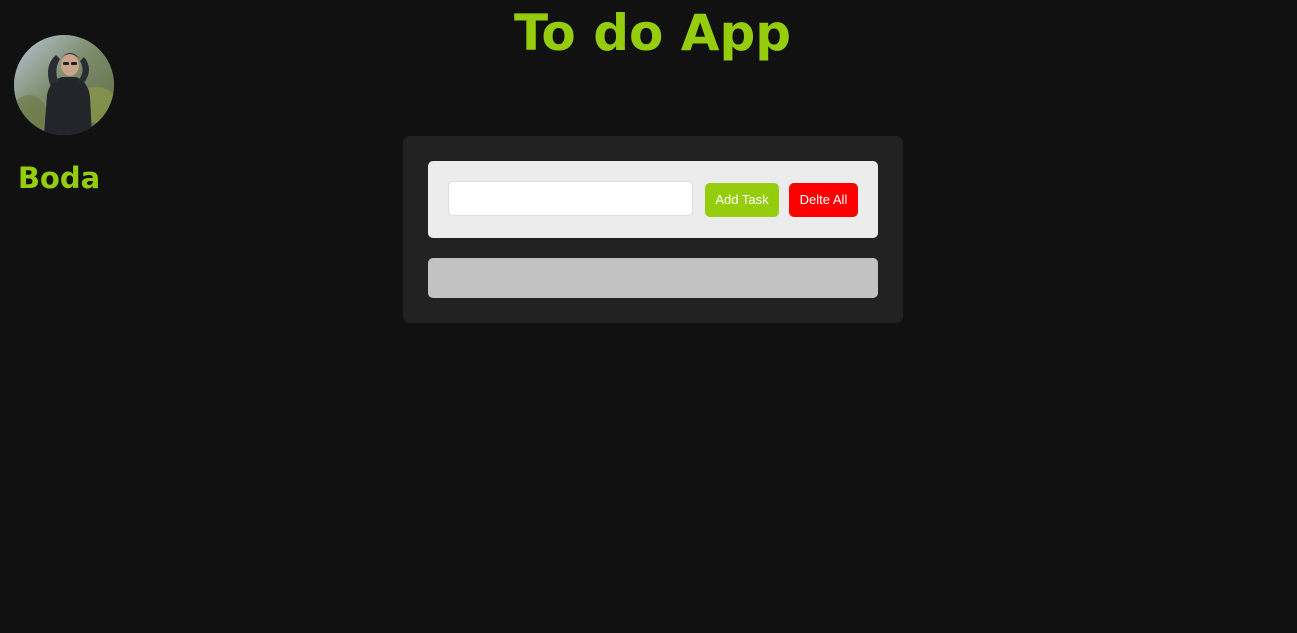  I want to click on avatar-image, so click(64, 85).